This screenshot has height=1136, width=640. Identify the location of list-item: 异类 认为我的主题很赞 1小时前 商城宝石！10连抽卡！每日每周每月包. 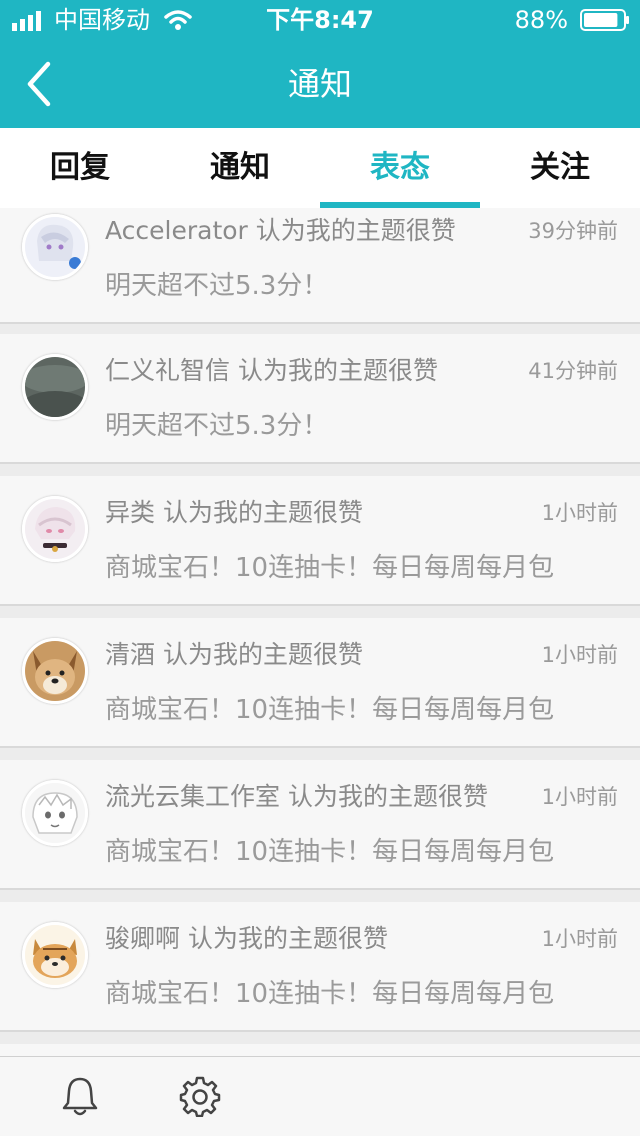
(320, 541).